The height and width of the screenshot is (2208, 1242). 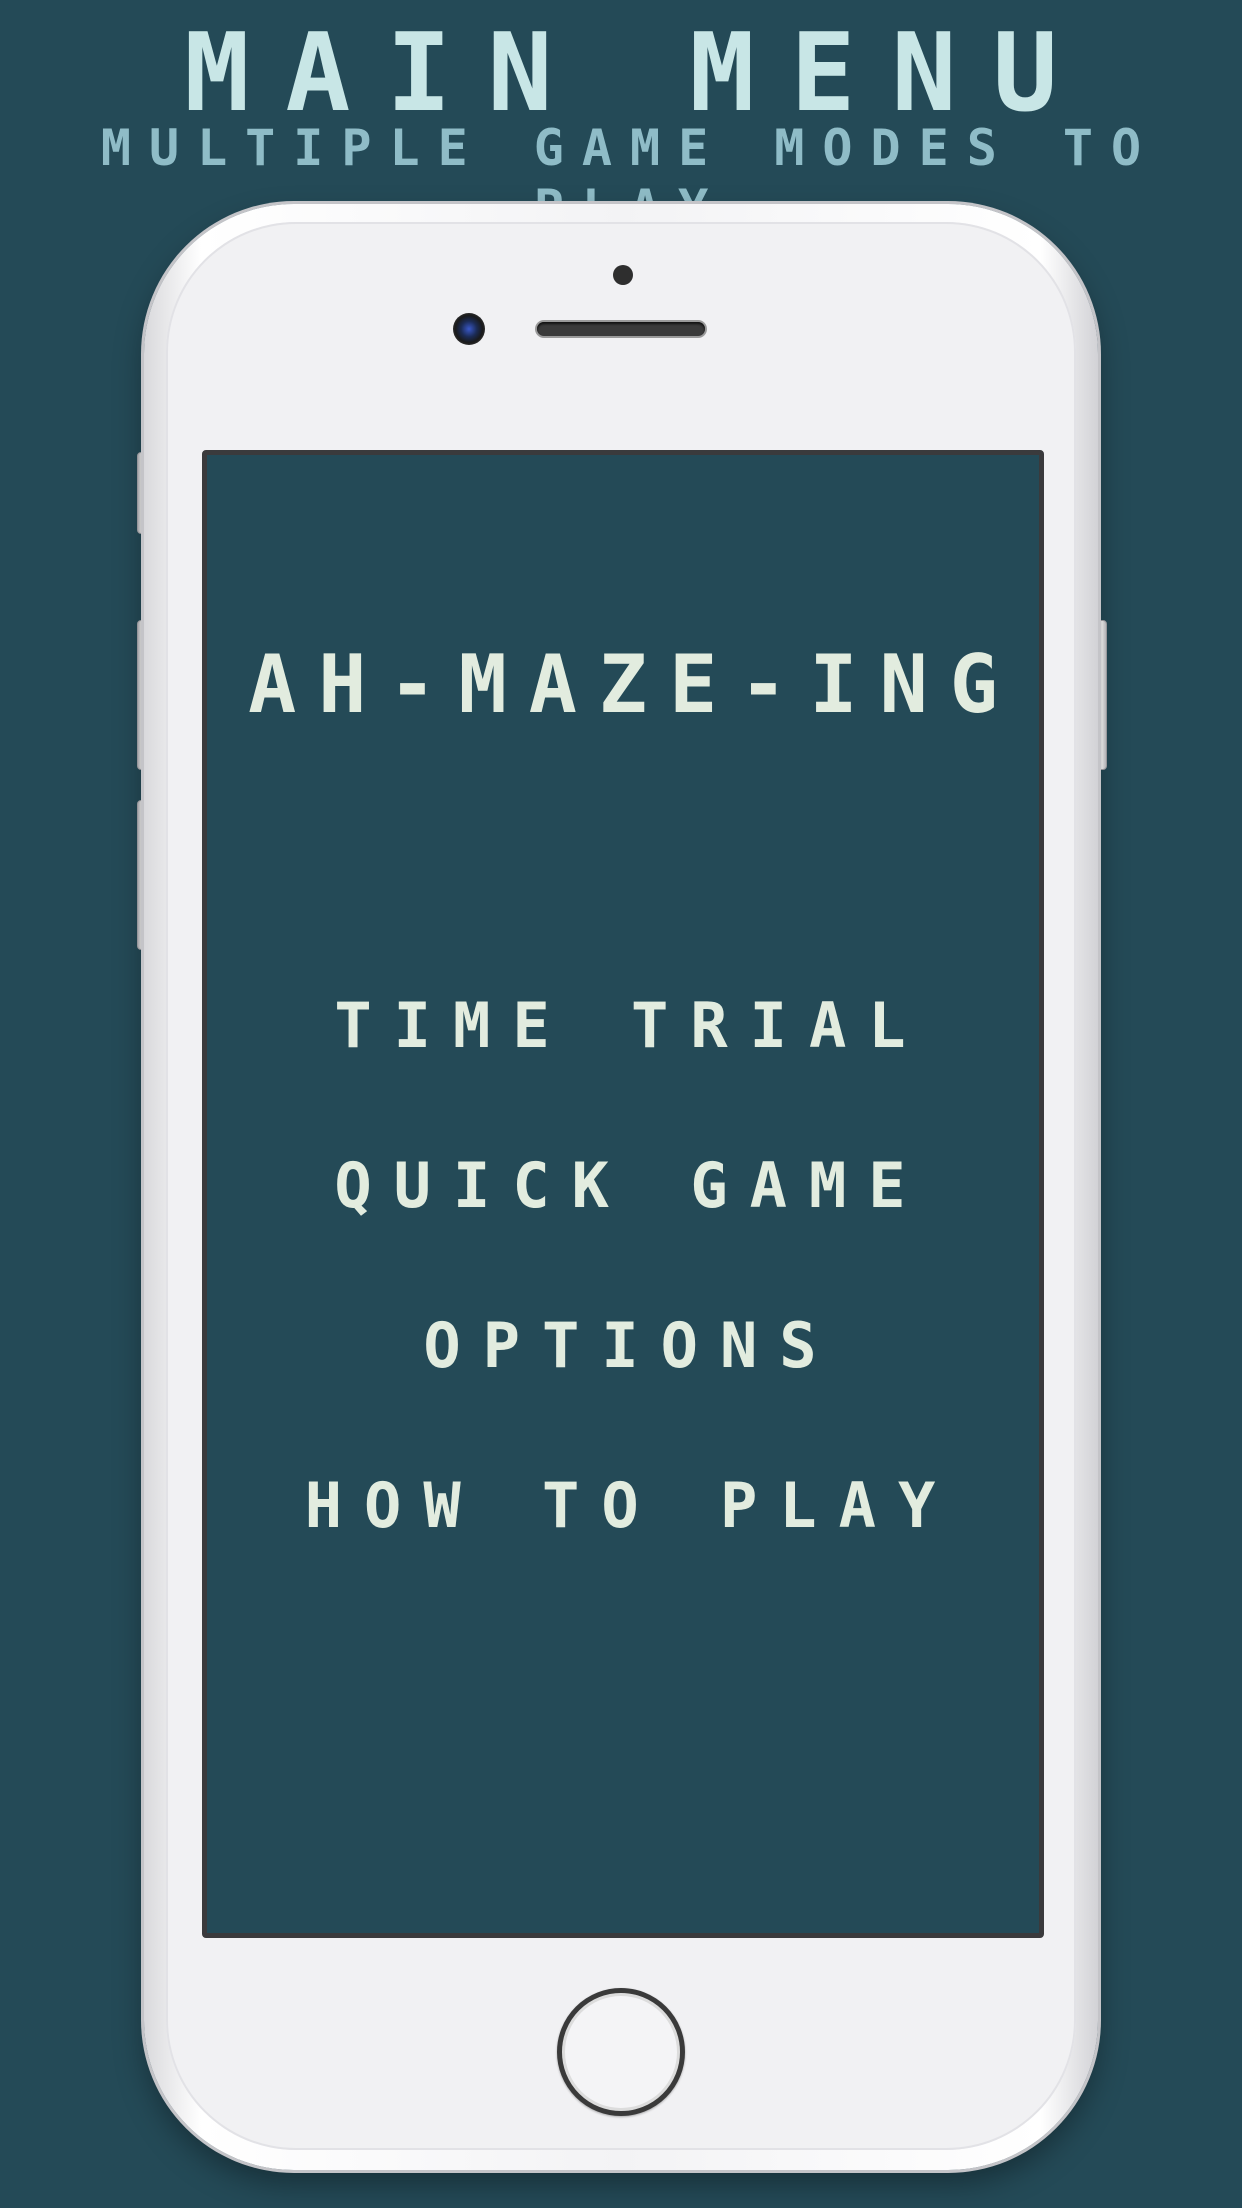 I want to click on front-camera-icon, so click(x=469, y=329).